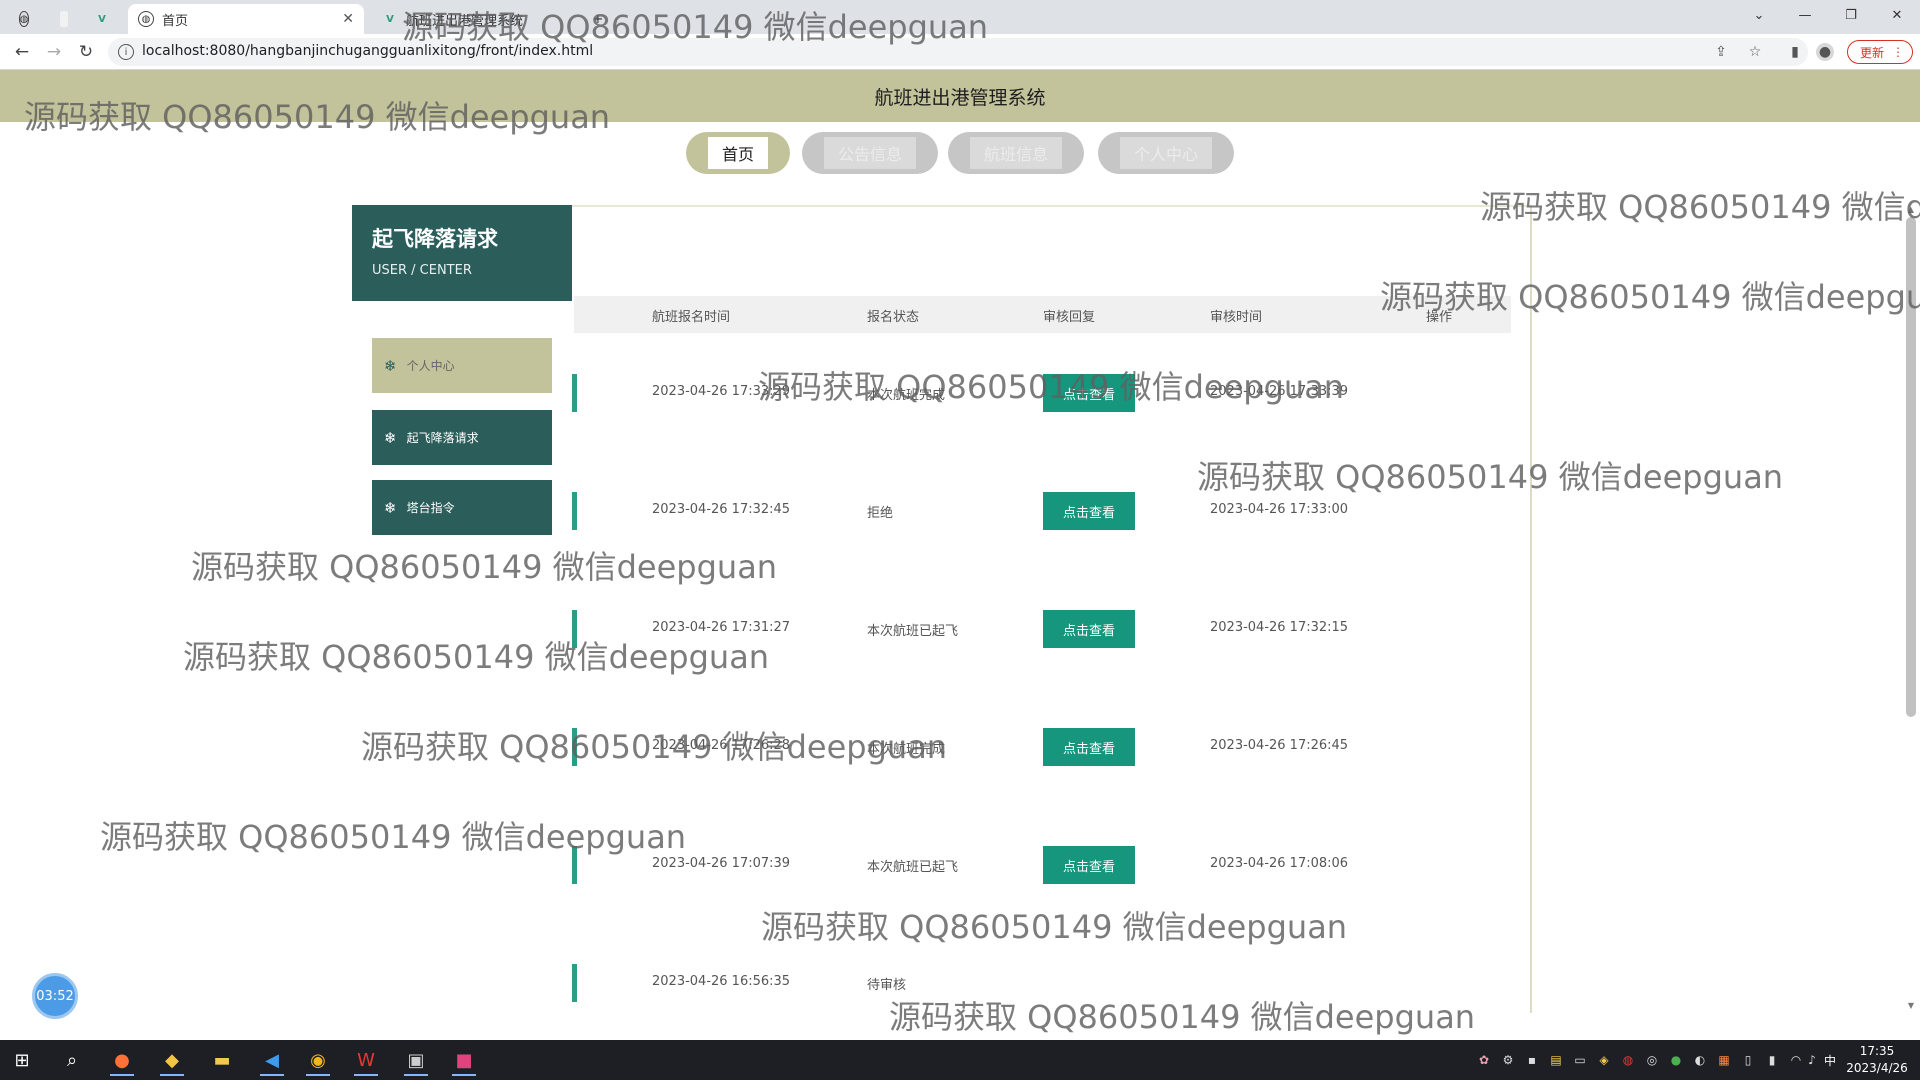  I want to click on site-header: 航班进出港管理系统, so click(960, 96).